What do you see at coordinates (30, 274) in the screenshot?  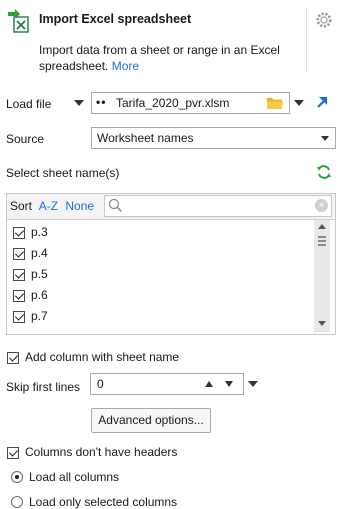 I see `list-item: p.5` at bounding box center [30, 274].